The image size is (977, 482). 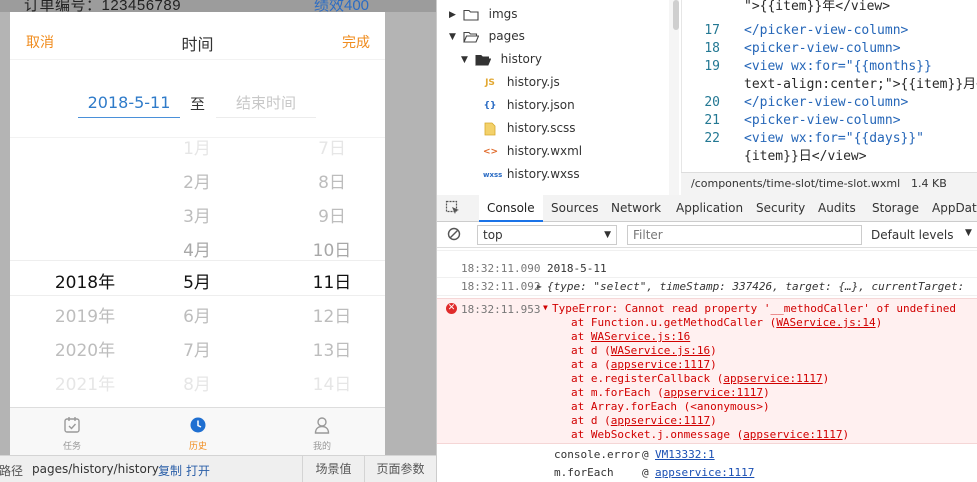 What do you see at coordinates (454, 234) in the screenshot?
I see `clear-console-icon` at bounding box center [454, 234].